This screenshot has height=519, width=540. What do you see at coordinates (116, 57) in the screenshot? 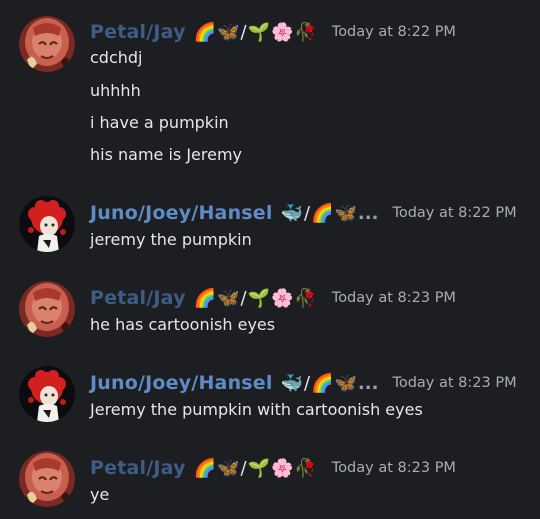
I see `message-text: cdchdj` at bounding box center [116, 57].